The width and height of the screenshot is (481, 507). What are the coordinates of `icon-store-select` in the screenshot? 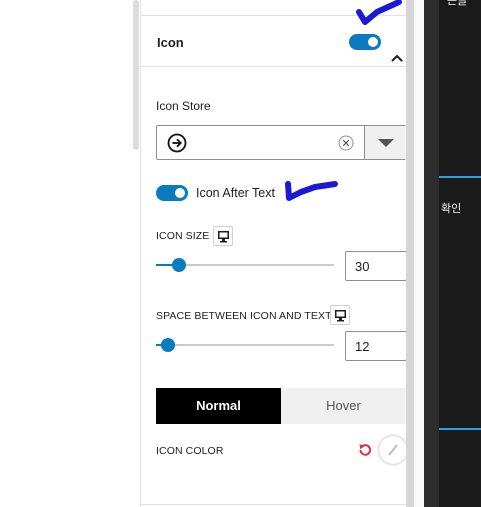 It's located at (281, 142).